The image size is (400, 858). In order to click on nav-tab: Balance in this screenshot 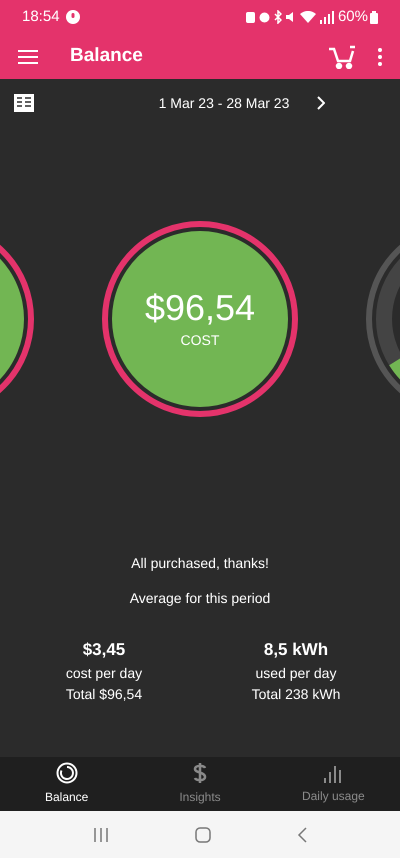, I will do `click(67, 784)`.